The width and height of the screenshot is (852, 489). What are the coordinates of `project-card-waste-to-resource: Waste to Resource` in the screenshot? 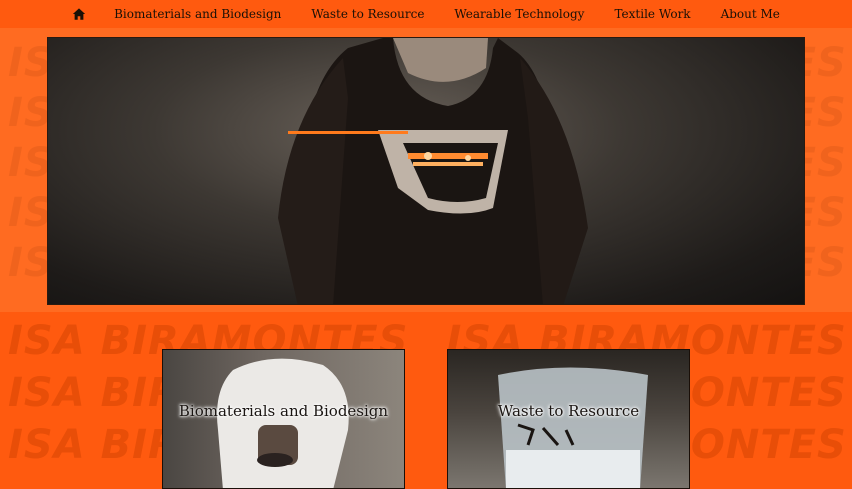 It's located at (568, 419).